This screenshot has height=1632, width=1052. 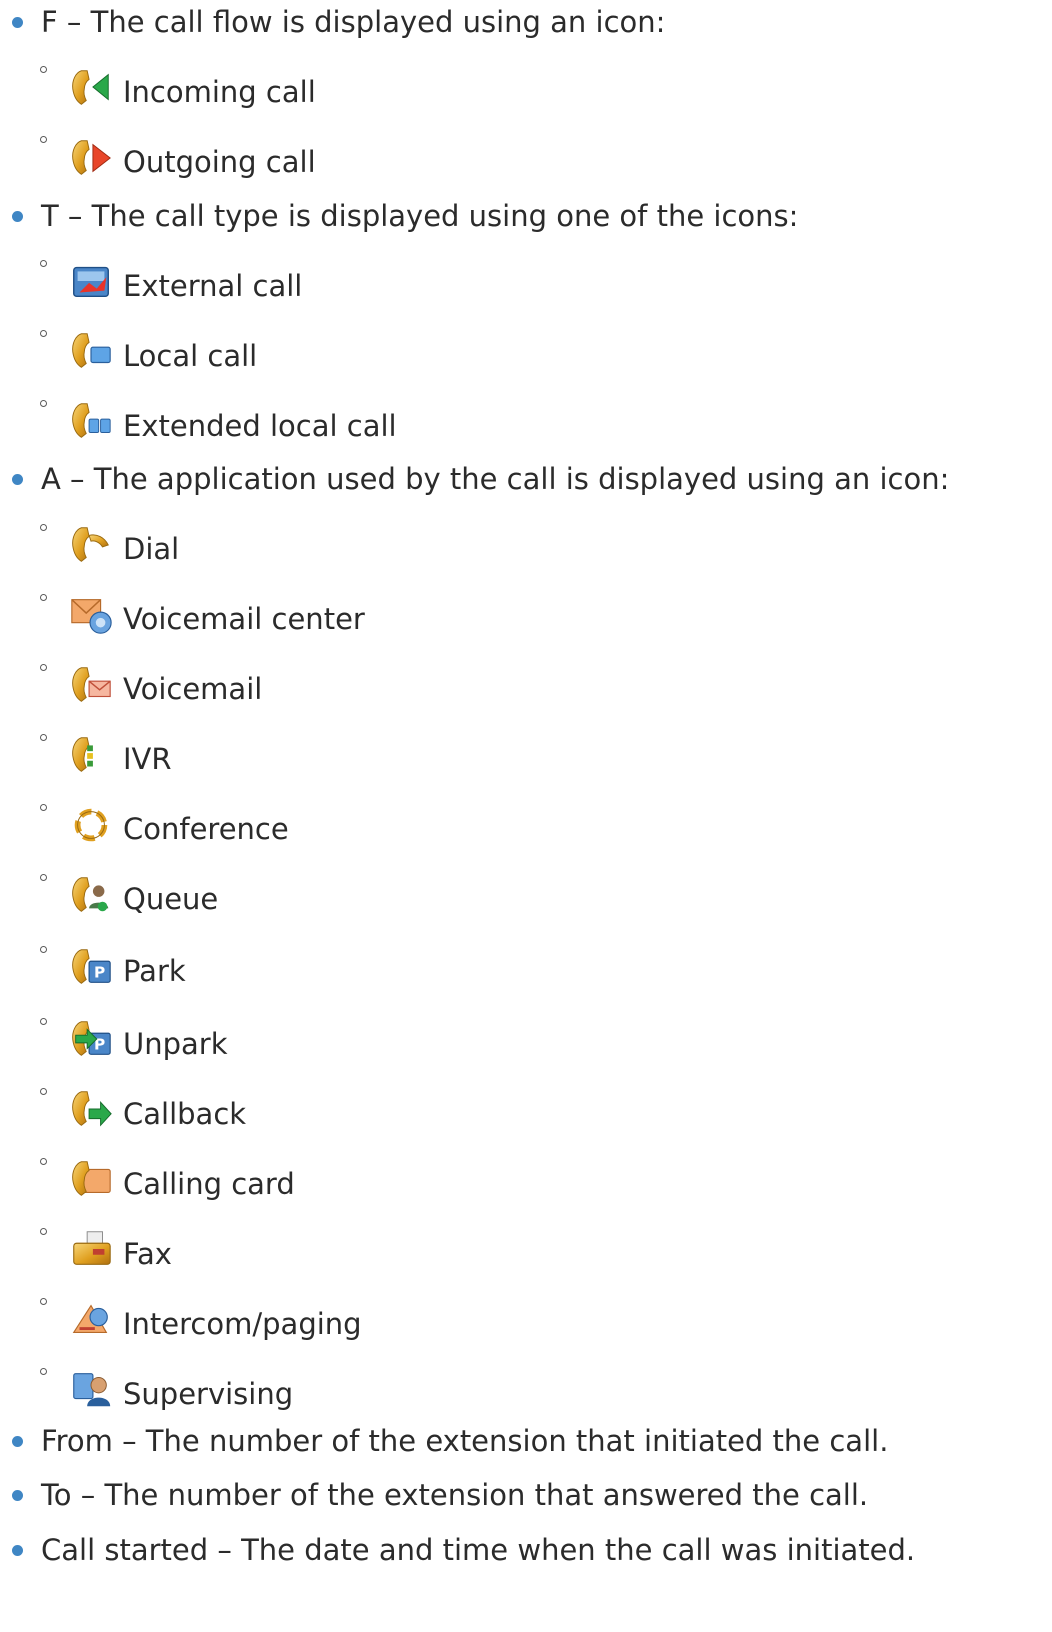 I want to click on external-call-icon, so click(x=91, y=282).